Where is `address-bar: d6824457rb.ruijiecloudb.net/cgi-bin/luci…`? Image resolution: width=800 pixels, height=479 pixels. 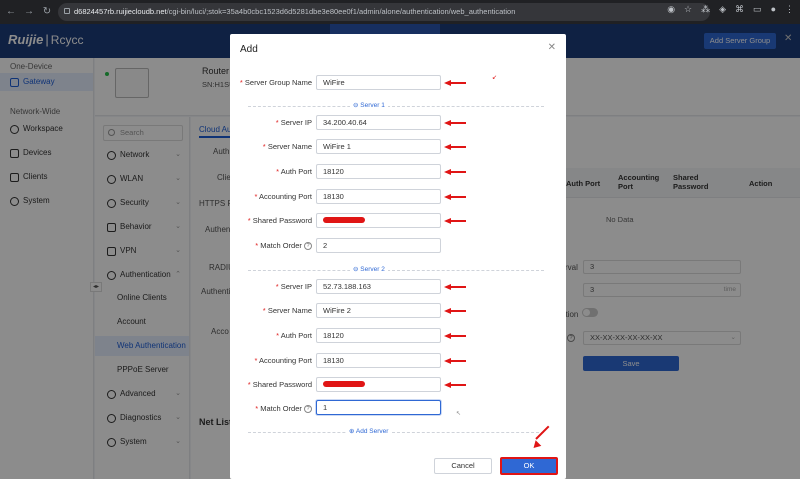
address-bar: d6824457rb.ruijiecloudb.net/cgi-bin/luci… is located at coordinates (384, 12).